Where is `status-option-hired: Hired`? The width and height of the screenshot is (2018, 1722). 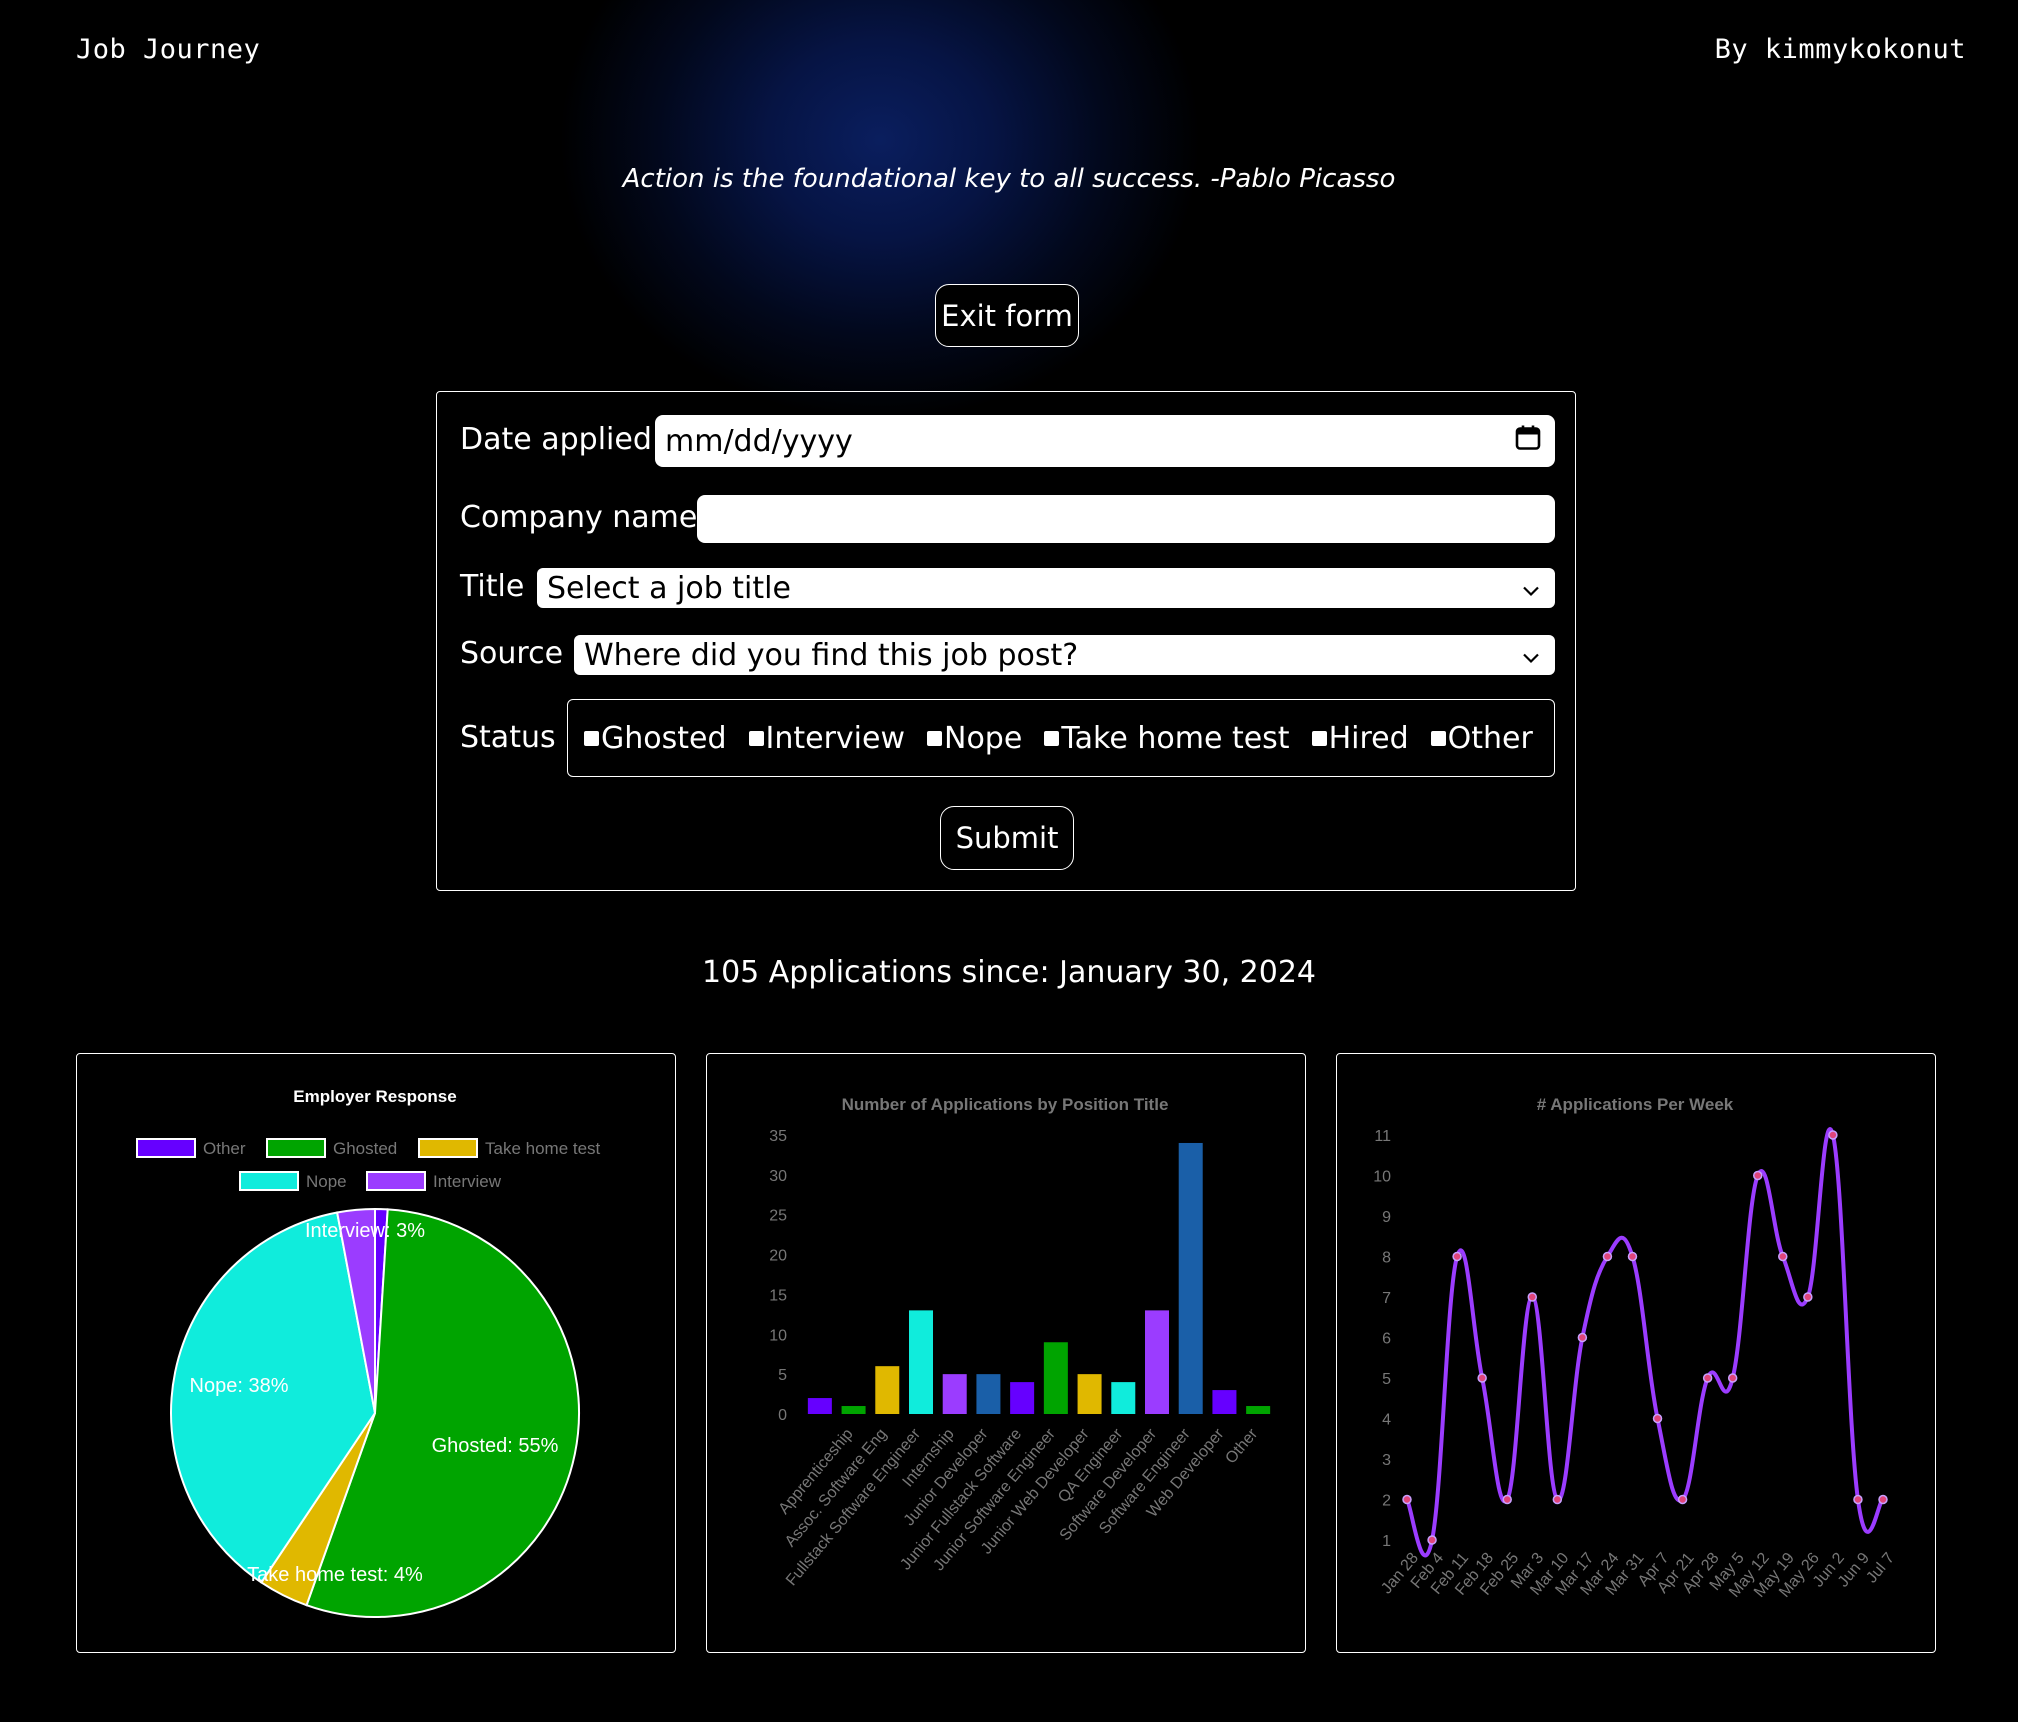
status-option-hired: Hired is located at coordinates (1360, 738).